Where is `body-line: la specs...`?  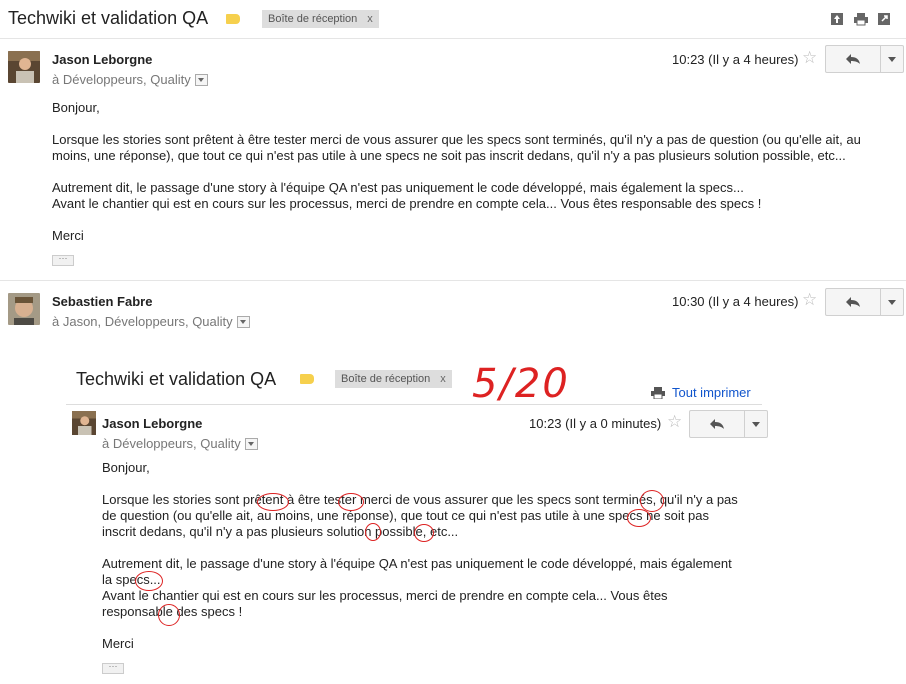 body-line: la specs... is located at coordinates (131, 579).